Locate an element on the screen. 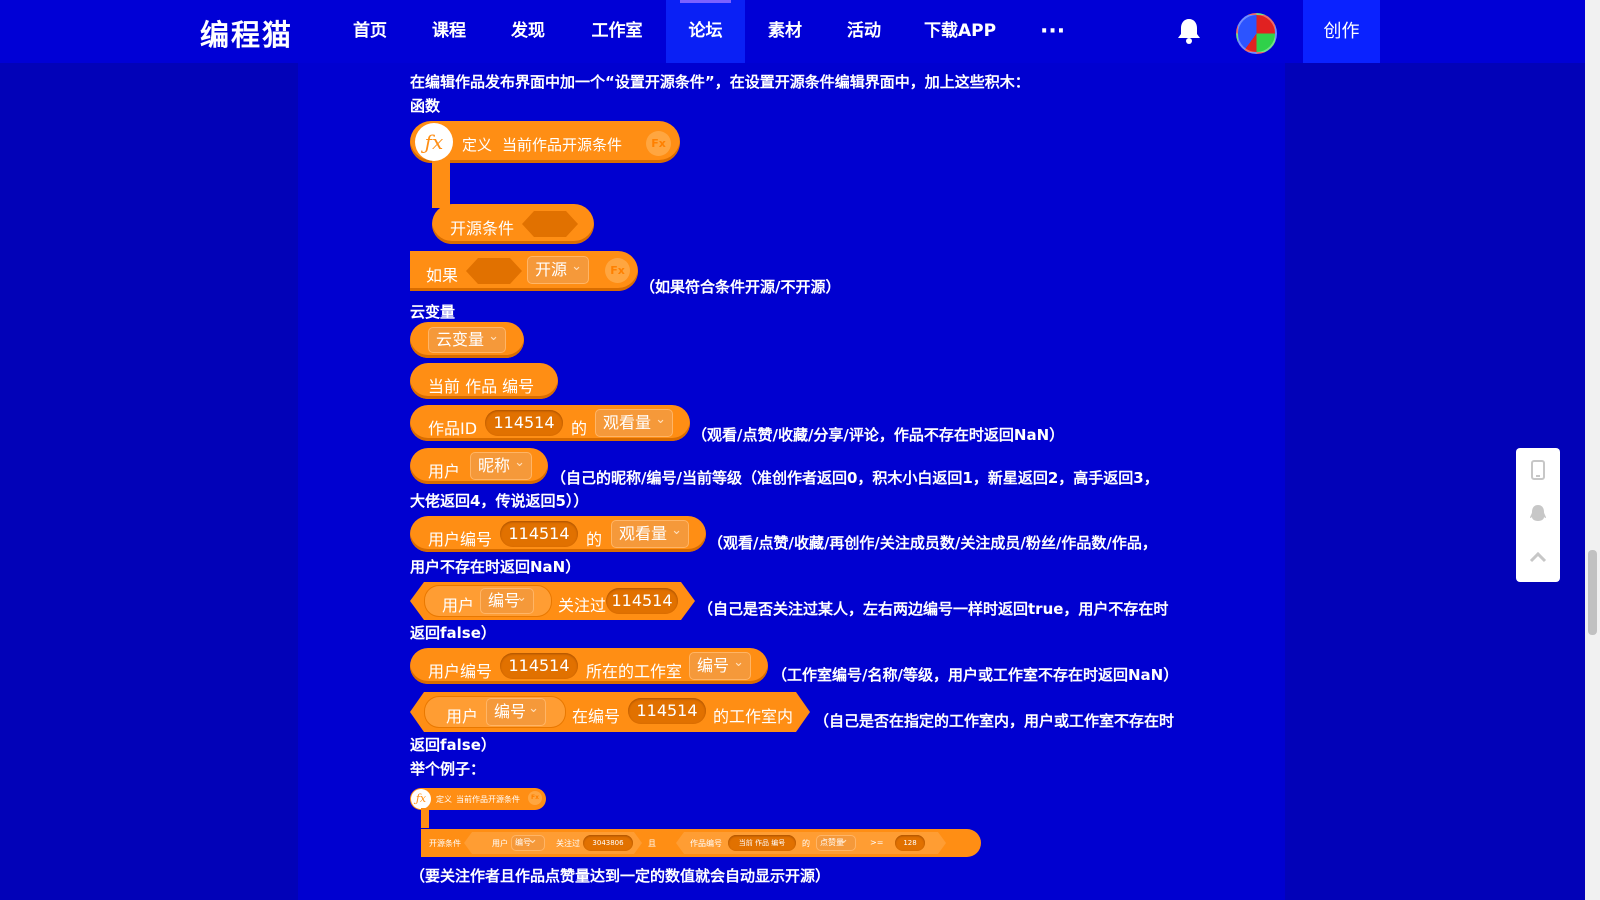 The width and height of the screenshot is (1600, 900). follow-user-dropdown: 编号 is located at coordinates (507, 600).